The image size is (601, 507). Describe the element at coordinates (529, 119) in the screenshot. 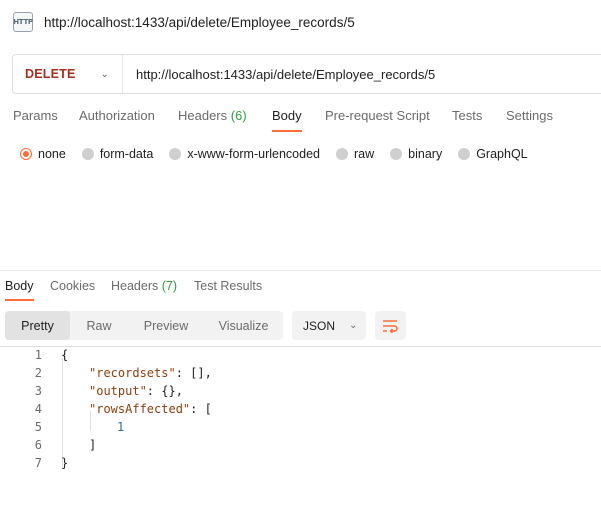

I see `tab-settings: Settings` at that location.